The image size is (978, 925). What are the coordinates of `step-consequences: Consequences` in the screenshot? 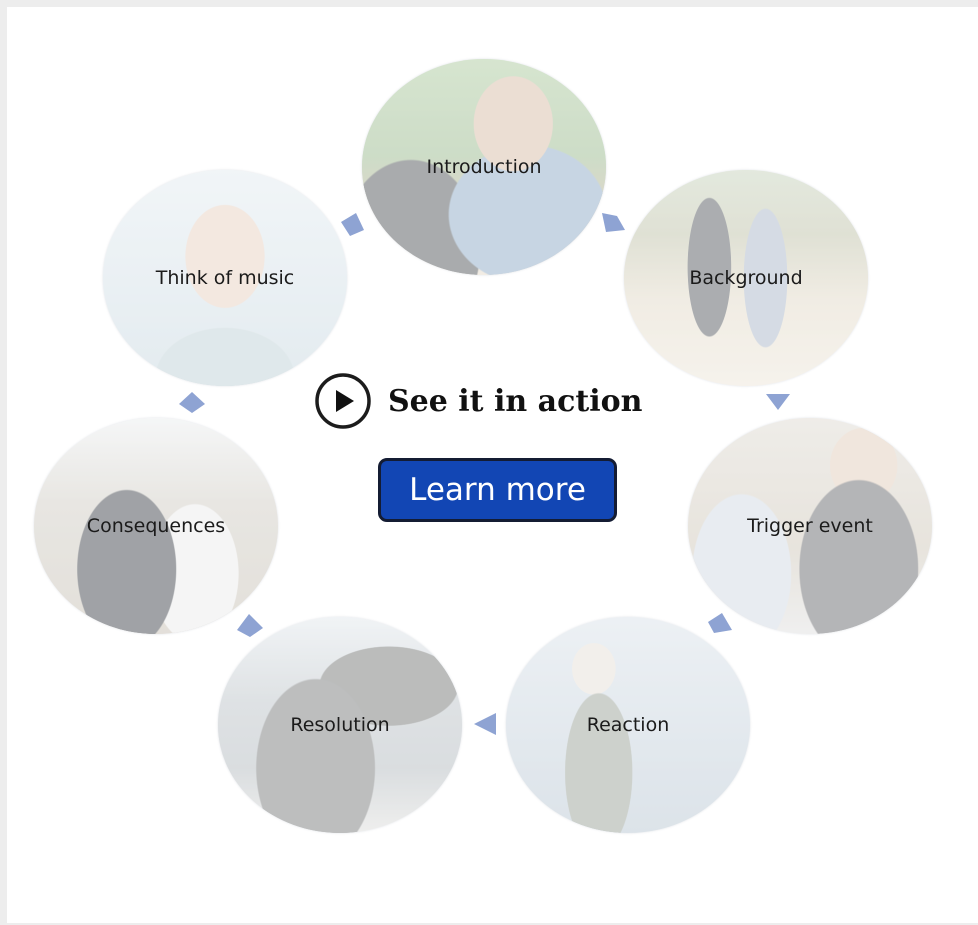 It's located at (156, 526).